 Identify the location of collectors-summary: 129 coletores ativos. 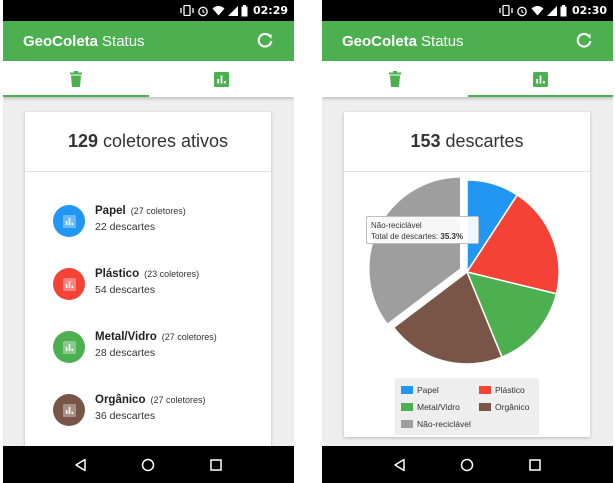
(148, 142).